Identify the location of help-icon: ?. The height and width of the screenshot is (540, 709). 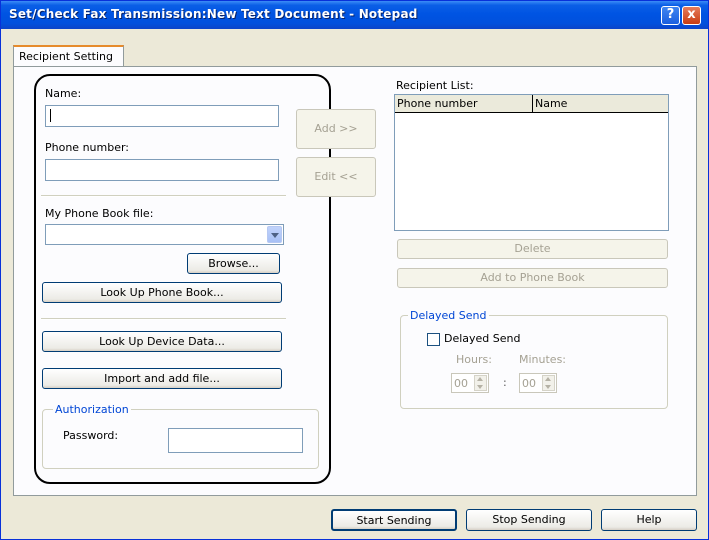
(670, 15).